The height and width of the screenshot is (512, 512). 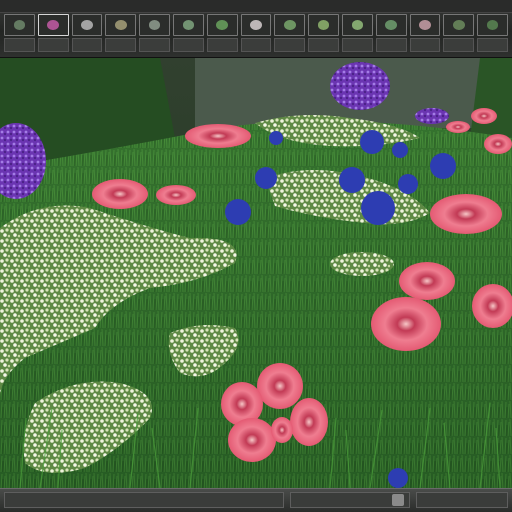 I want to click on render-thumb-icon-swatch, so click(x=256, y=25).